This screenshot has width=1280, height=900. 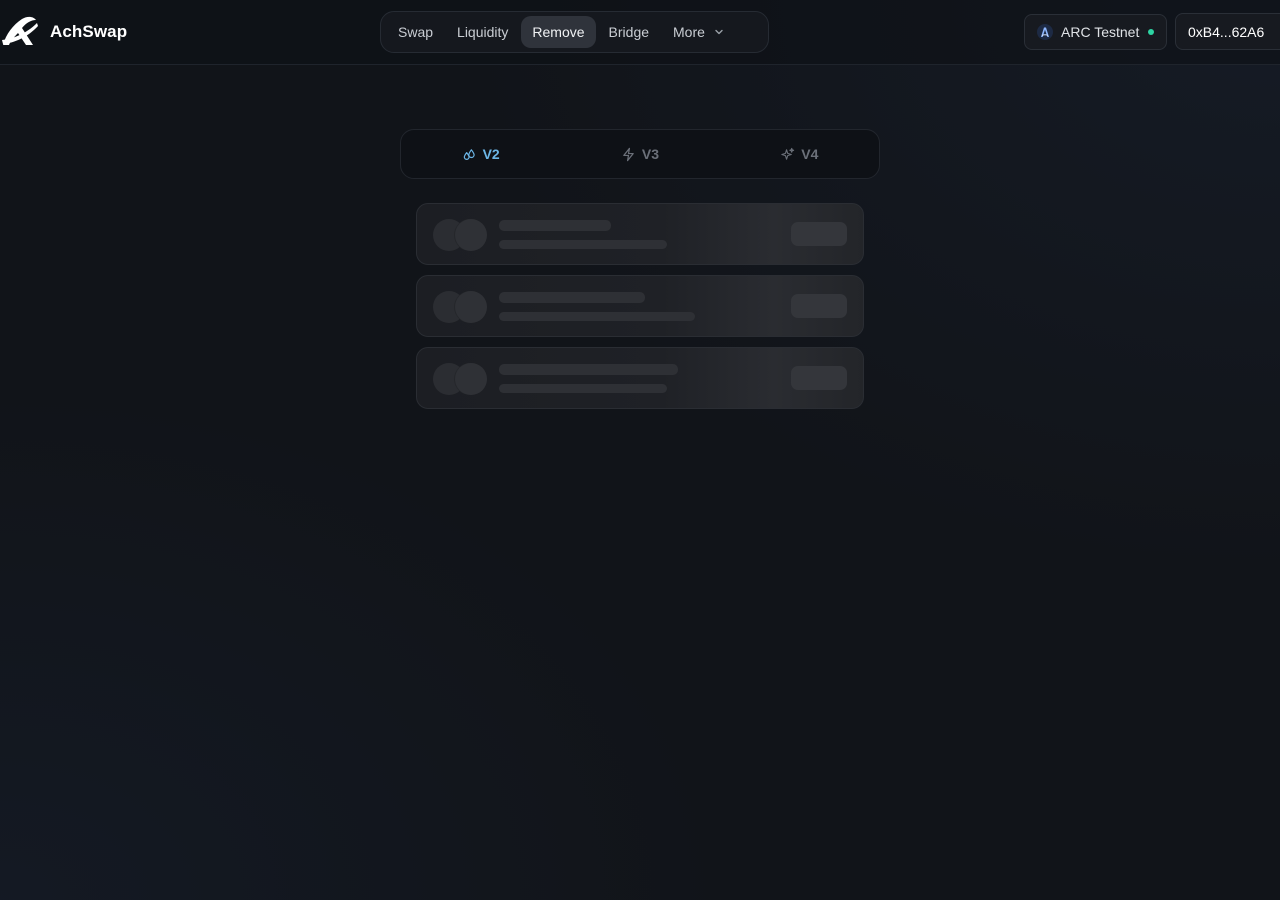 I want to click on arc-network-icon, so click(x=1045, y=32).